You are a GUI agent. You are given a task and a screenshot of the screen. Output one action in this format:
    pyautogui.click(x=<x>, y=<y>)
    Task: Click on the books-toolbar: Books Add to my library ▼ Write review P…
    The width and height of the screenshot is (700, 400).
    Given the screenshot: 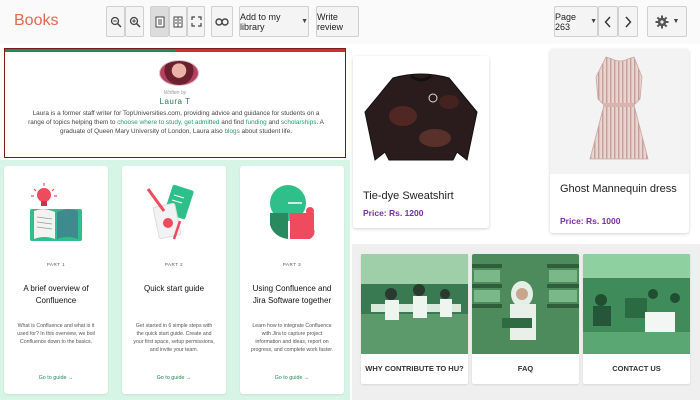 What is the action you would take?
    pyautogui.click(x=350, y=22)
    